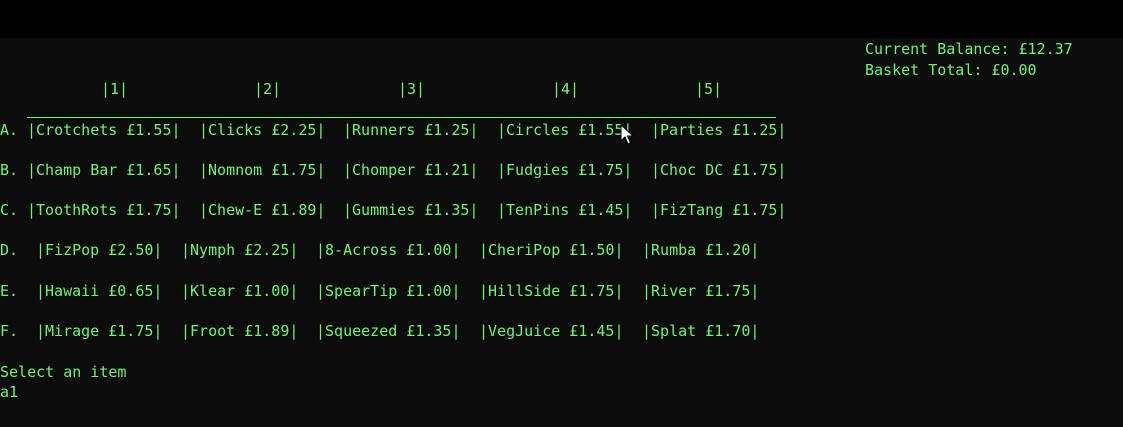 The height and width of the screenshot is (427, 1123). Describe the element at coordinates (388, 331) in the screenshot. I see `item-f3: |Squeezed £1.35|` at that location.